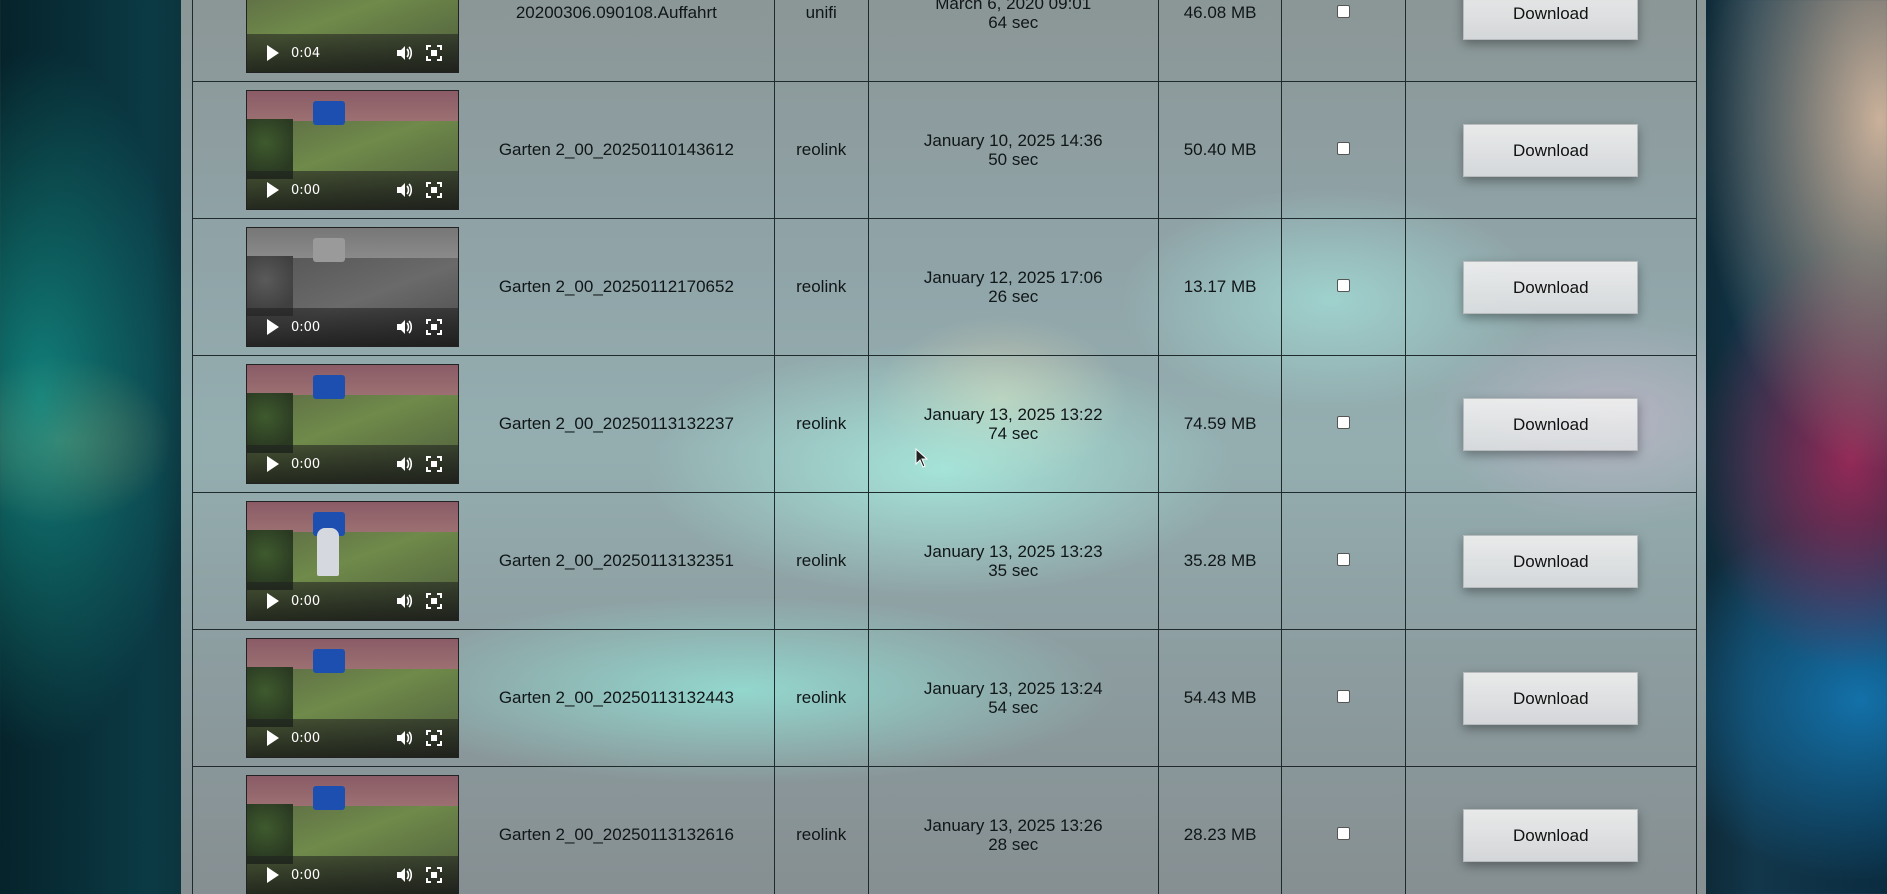  I want to click on mouse-cursor-icon, so click(922, 458).